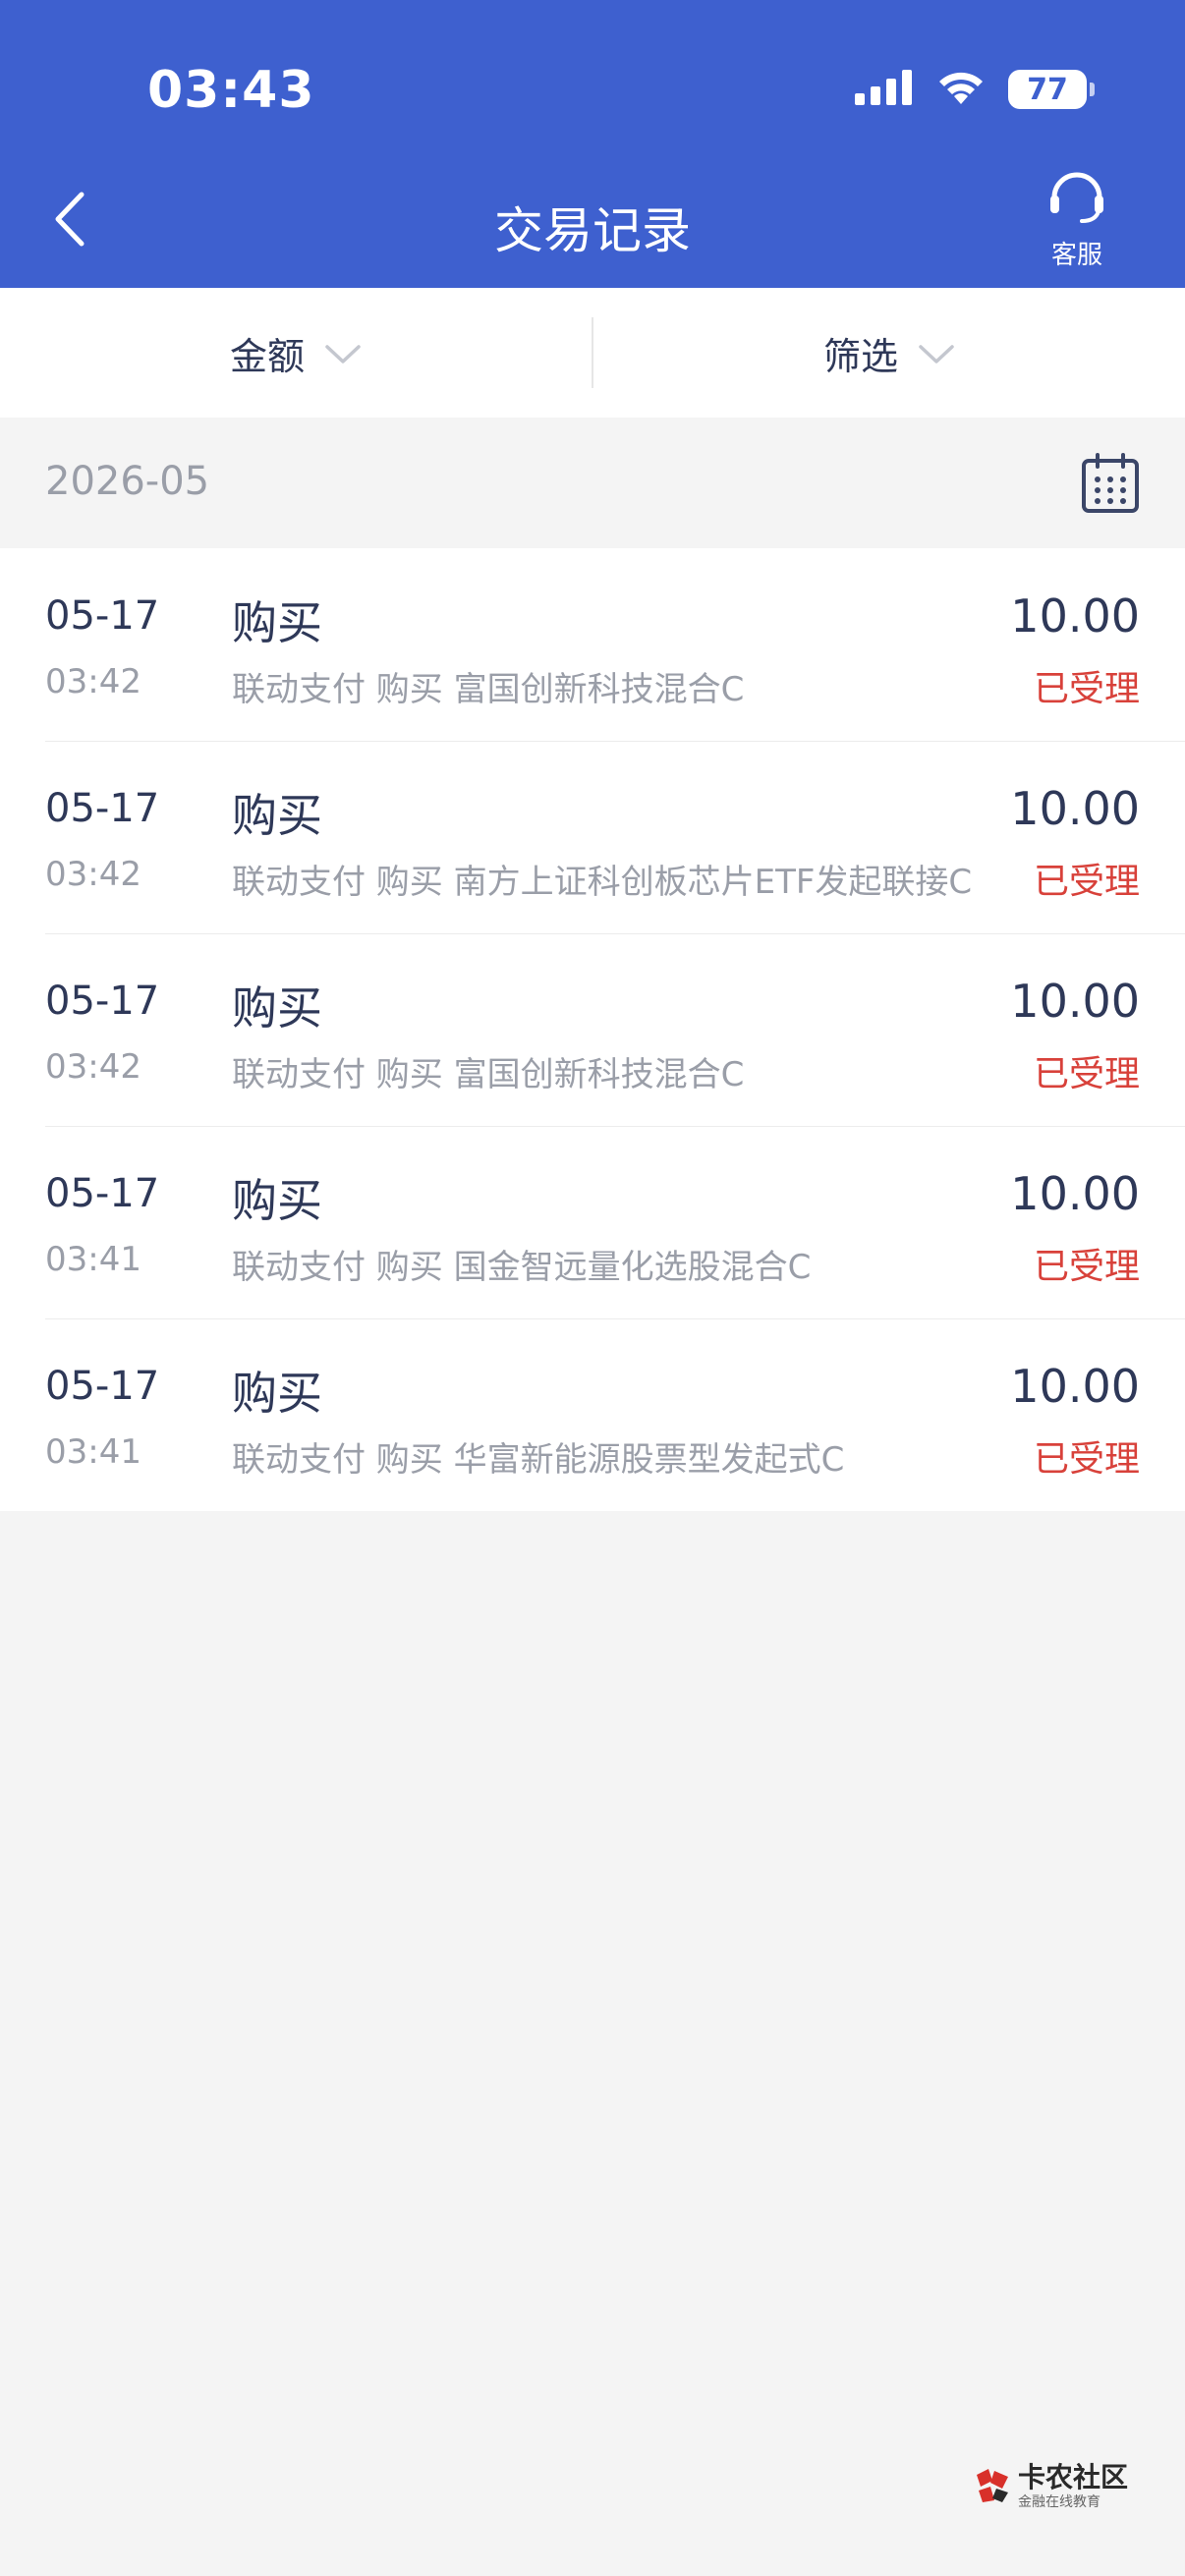  What do you see at coordinates (993, 2486) in the screenshot?
I see `logo-icon` at bounding box center [993, 2486].